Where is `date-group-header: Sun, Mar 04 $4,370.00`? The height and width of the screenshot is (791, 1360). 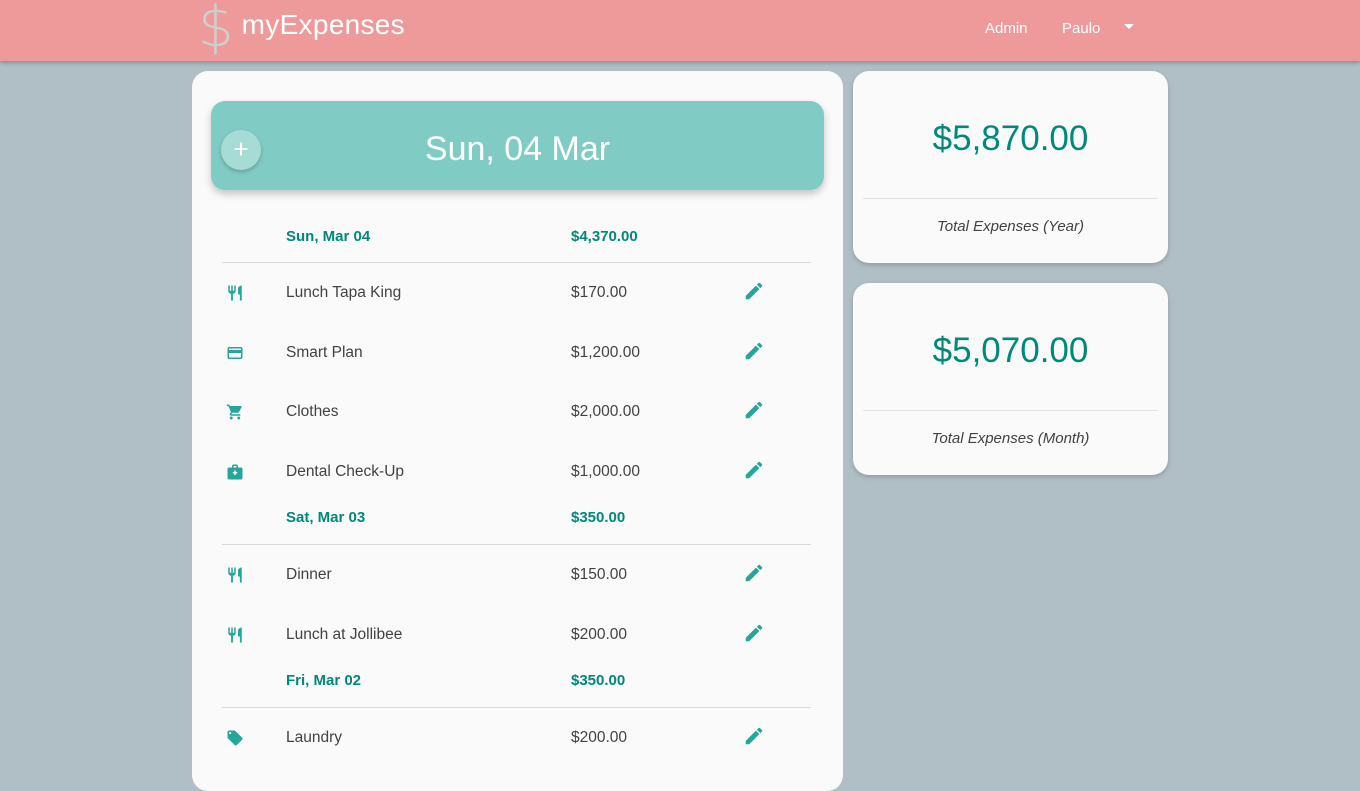 date-group-header: Sun, Mar 04 $4,370.00 is located at coordinates (516, 237).